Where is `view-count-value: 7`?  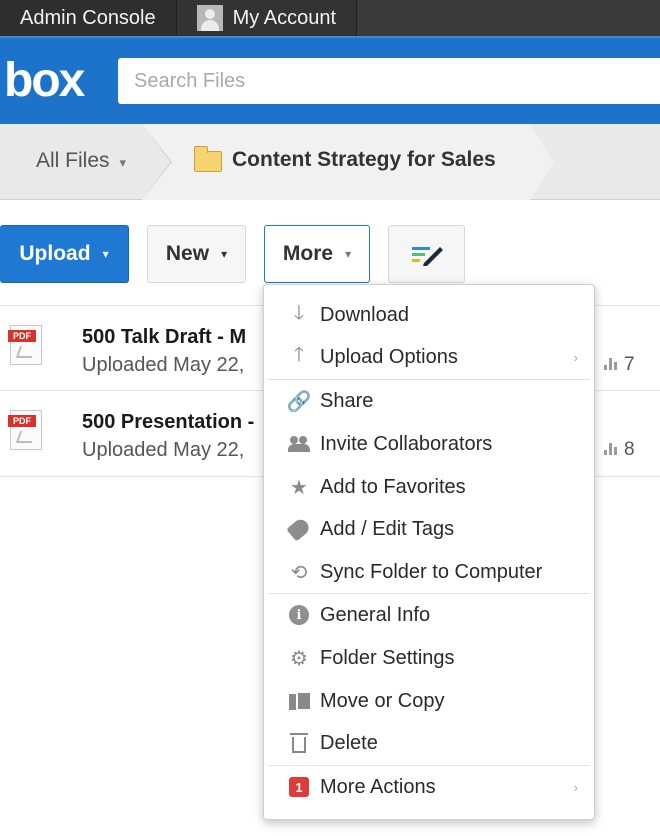 view-count-value: 7 is located at coordinates (629, 364).